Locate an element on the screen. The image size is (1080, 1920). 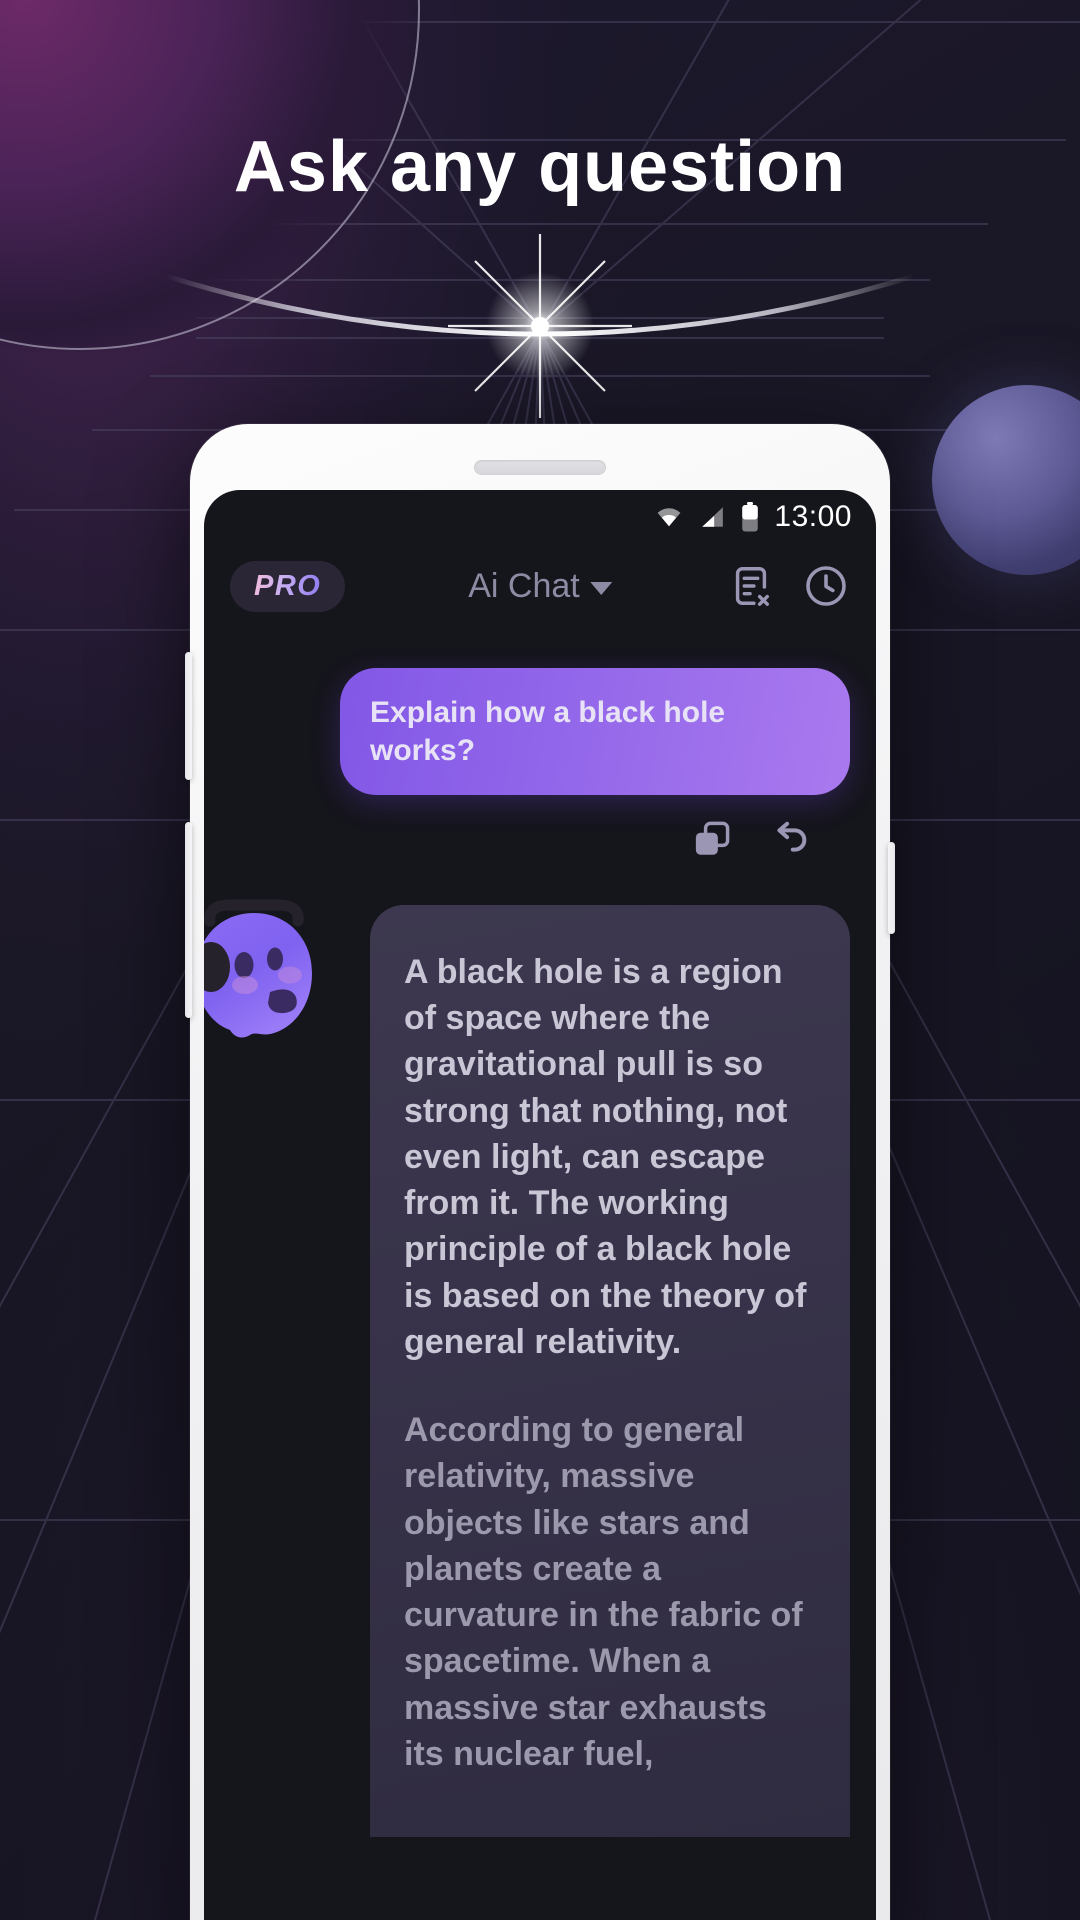
status-bar: 13:00 is located at coordinates (540, 517).